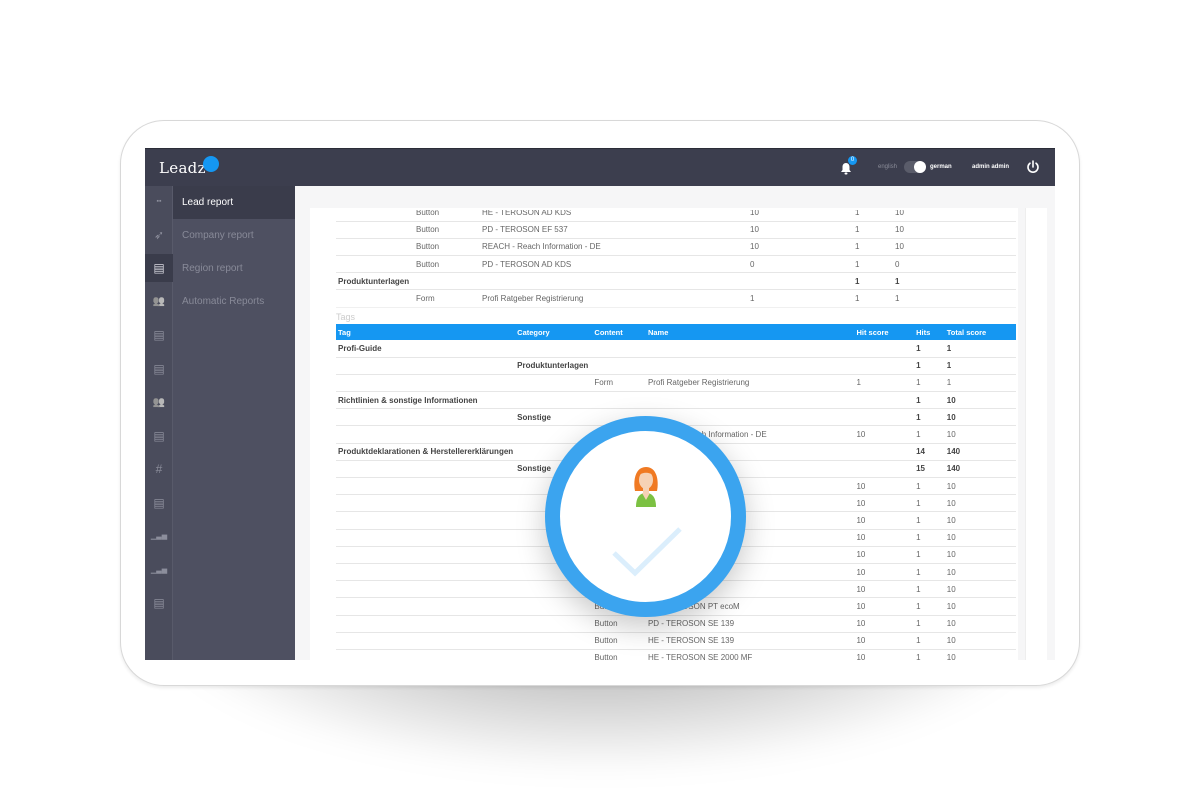 The width and height of the screenshot is (1200, 795). Describe the element at coordinates (980, 332) in the screenshot. I see `header-total-score: Total score` at that location.